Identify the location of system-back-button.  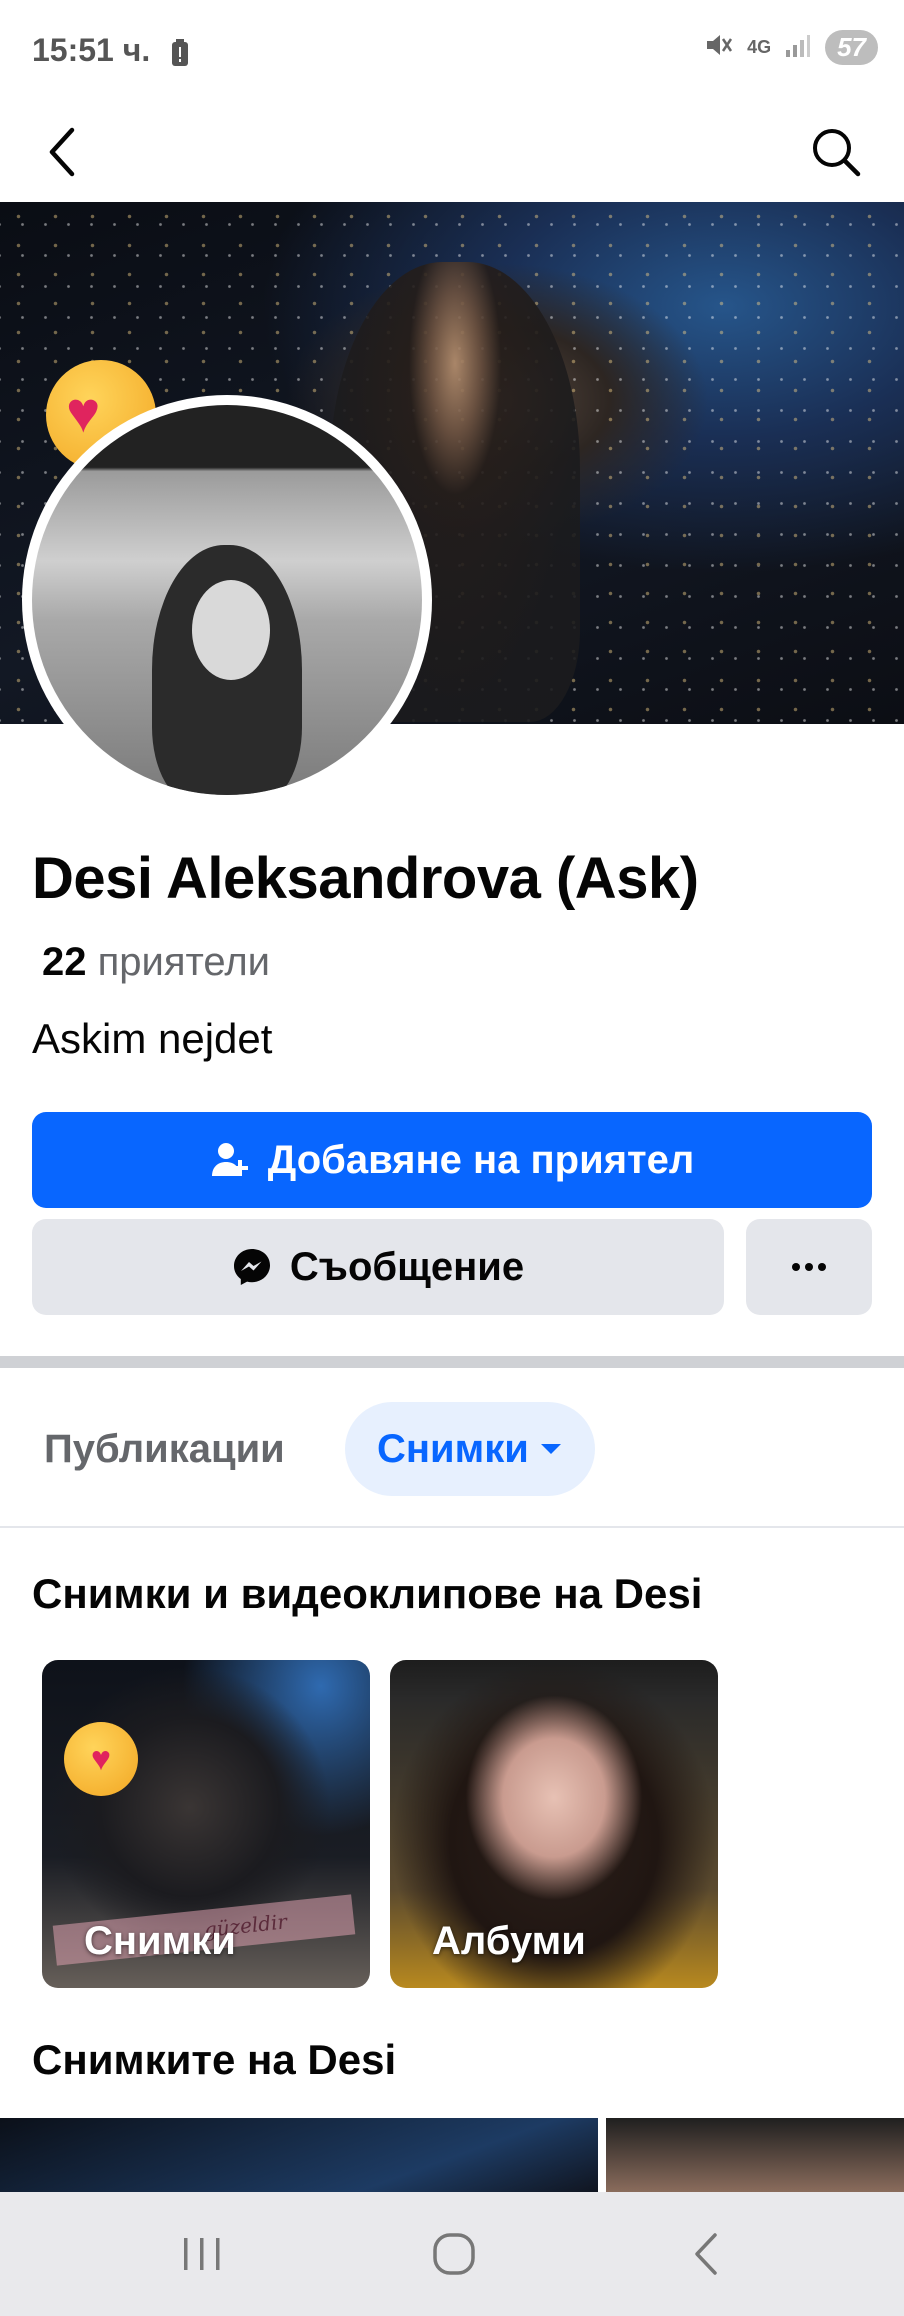
(706, 2254).